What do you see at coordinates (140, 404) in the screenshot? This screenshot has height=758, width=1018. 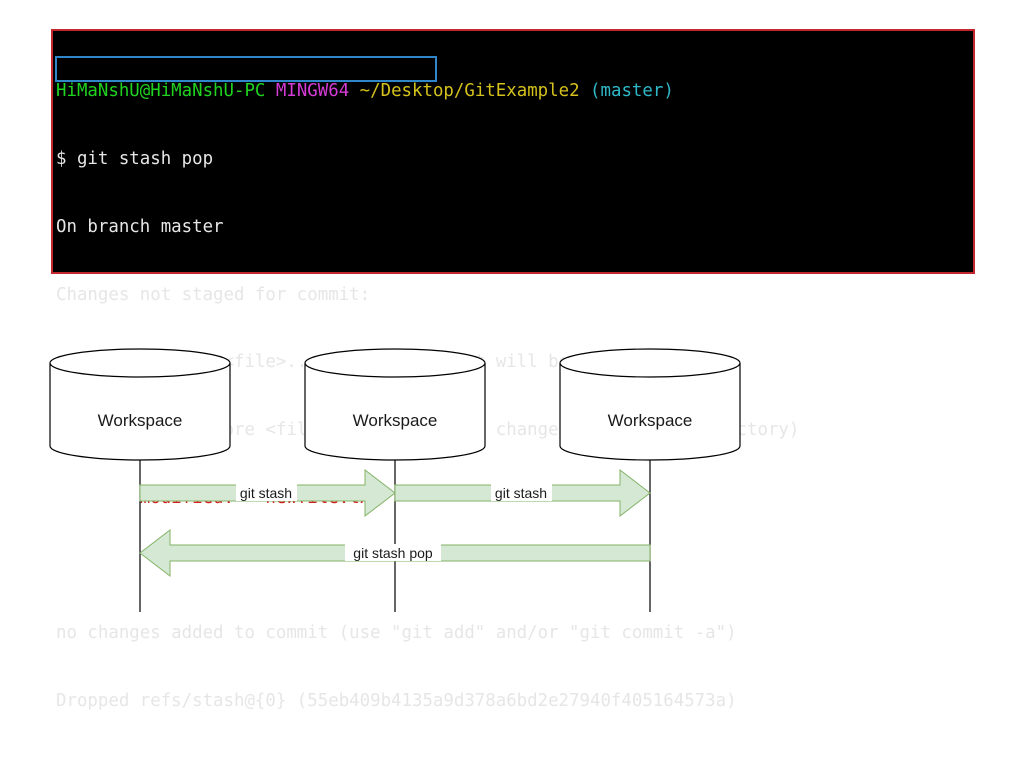 I see `workspace-node-1: Workspace` at bounding box center [140, 404].